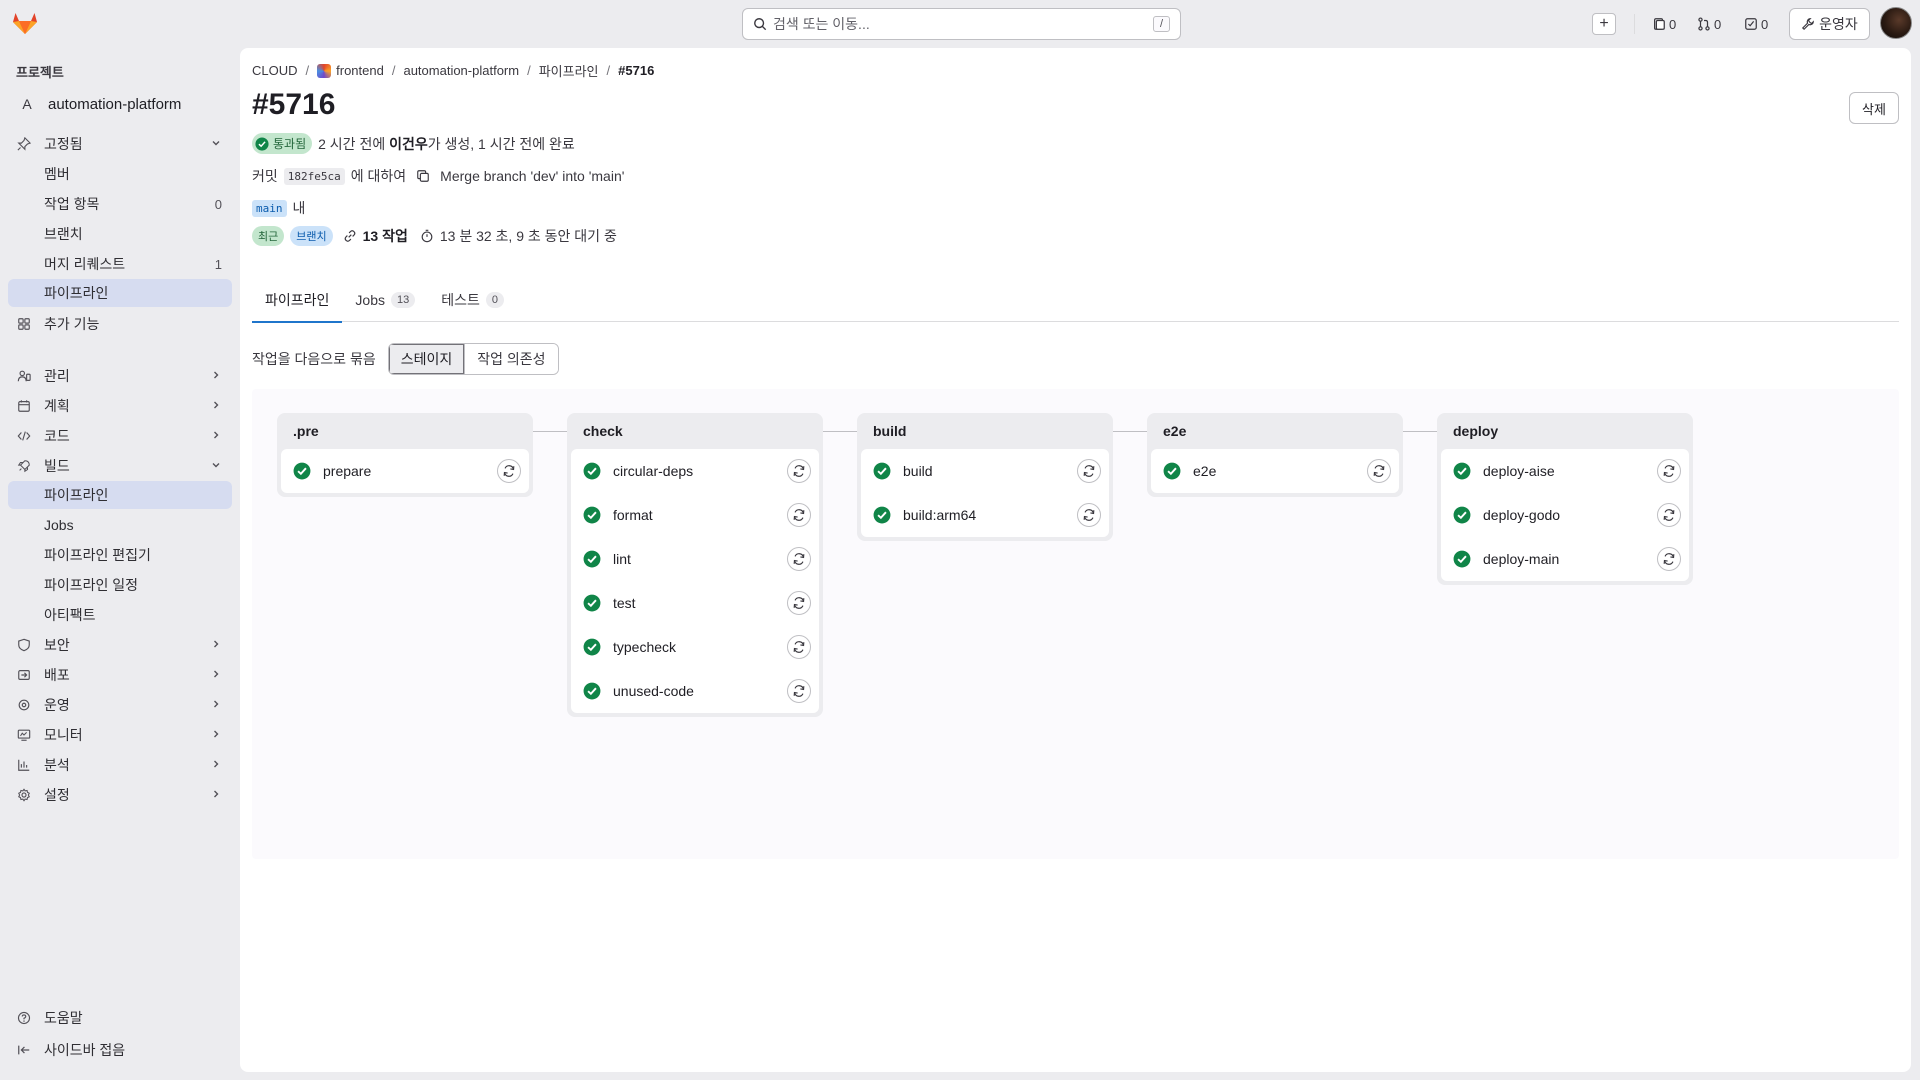 This screenshot has width=1920, height=1080. What do you see at coordinates (1709, 24) in the screenshot?
I see `merge-requests-counter-button: 0` at bounding box center [1709, 24].